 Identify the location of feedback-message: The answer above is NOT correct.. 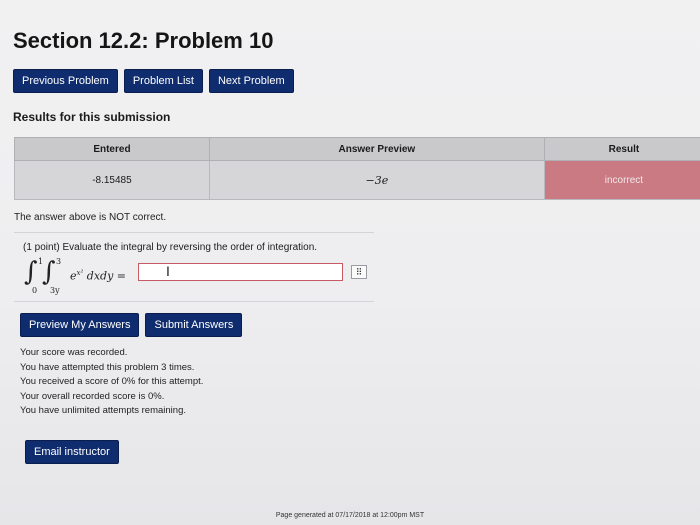
(90, 217).